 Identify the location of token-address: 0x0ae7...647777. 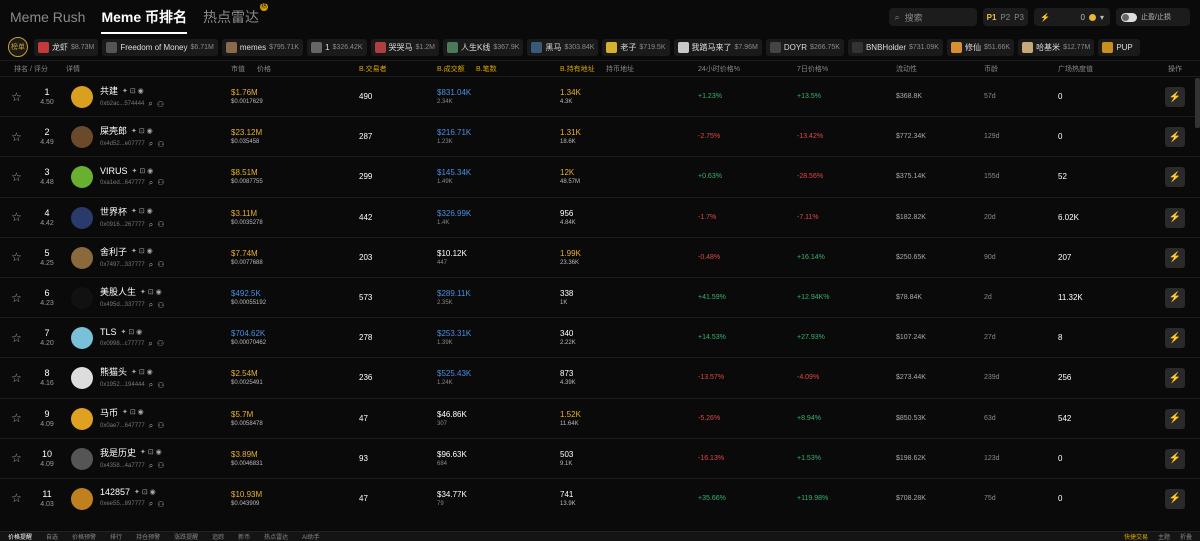
(122, 426).